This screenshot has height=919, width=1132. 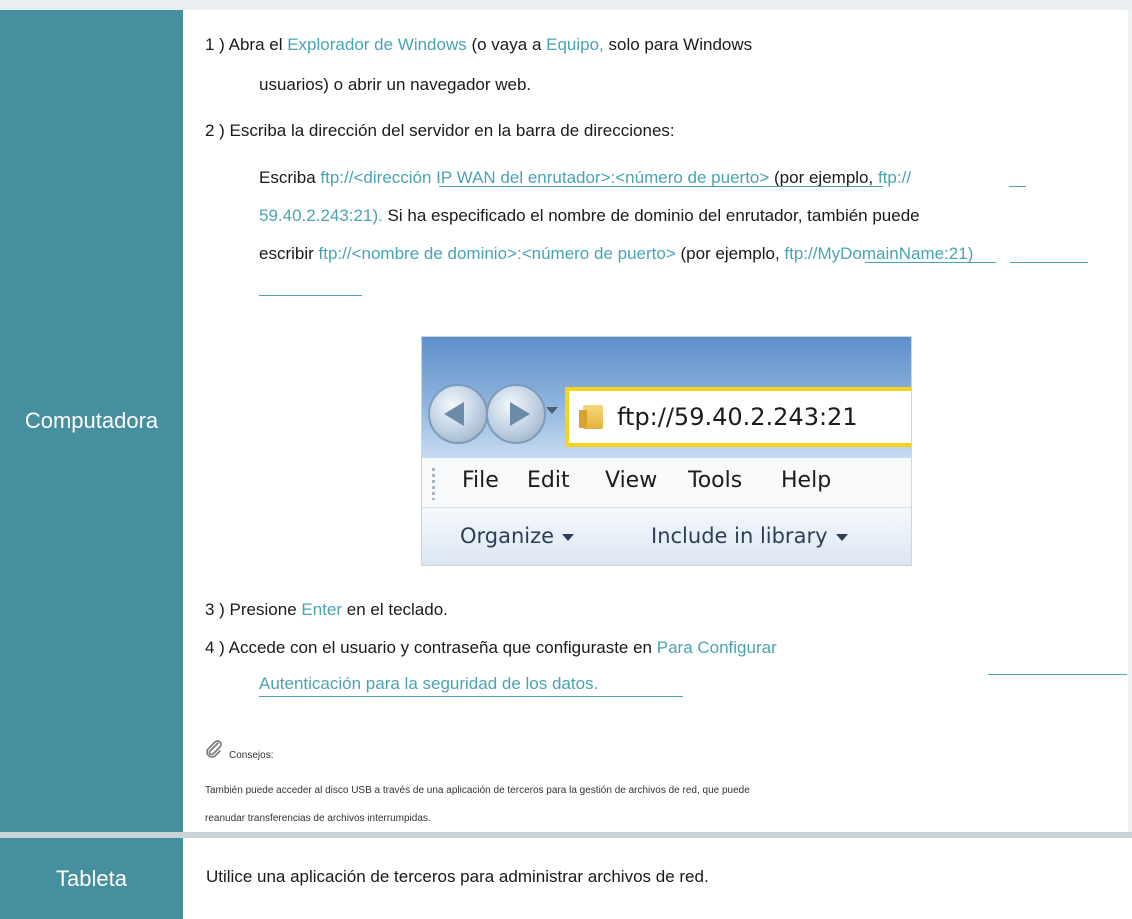 I want to click on address-text: ftp://59.40.2.243:21, so click(x=737, y=417).